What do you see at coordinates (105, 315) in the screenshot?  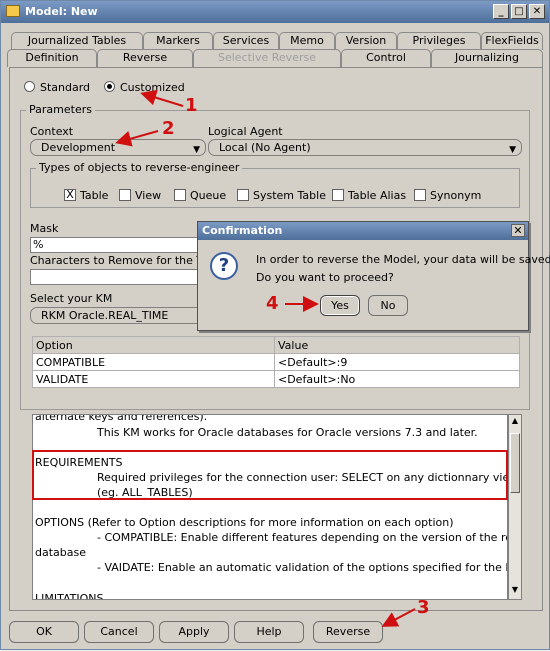 I see `km-value: RKM Oracle.REAL_TIME` at bounding box center [105, 315].